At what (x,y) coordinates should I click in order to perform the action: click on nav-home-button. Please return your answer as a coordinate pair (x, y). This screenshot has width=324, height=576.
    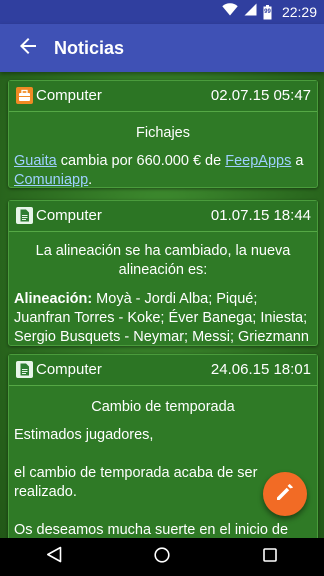
    Looking at the image, I should click on (162, 557).